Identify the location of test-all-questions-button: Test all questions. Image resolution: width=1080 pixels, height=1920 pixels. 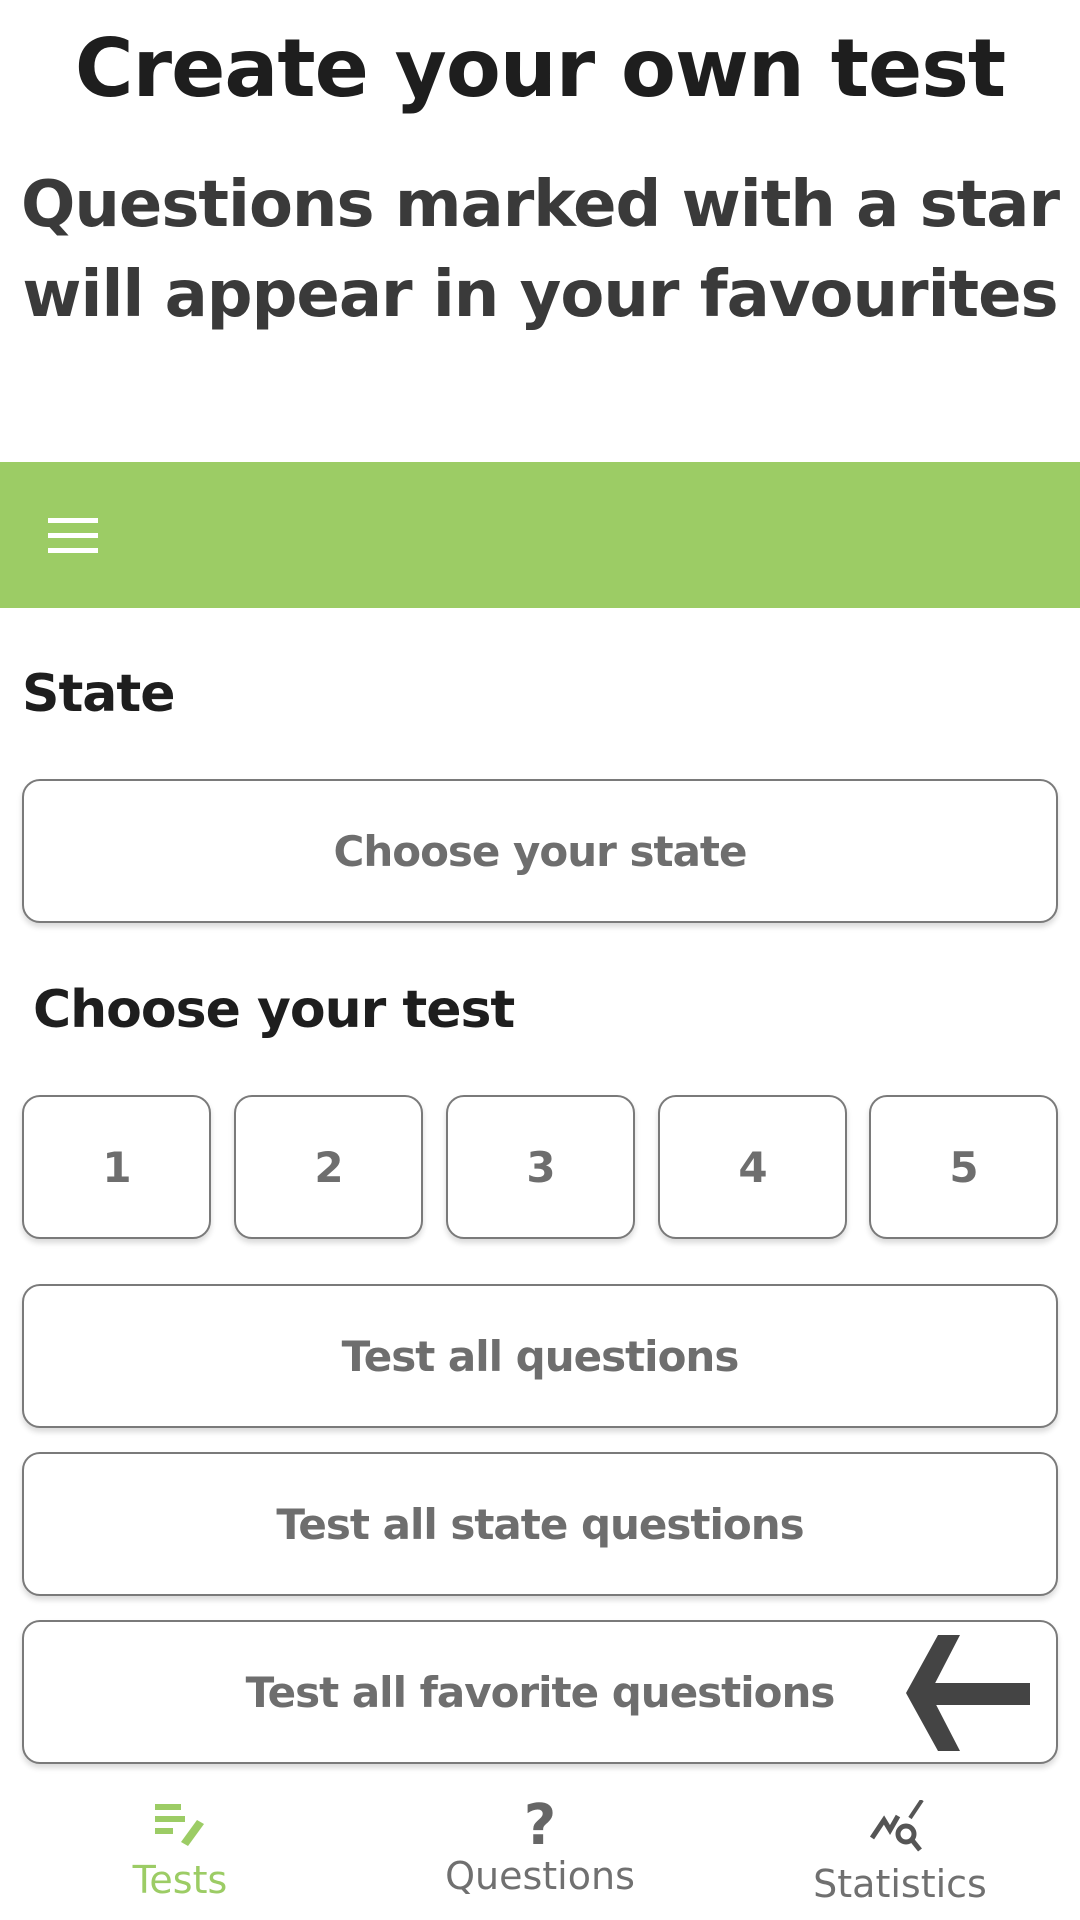
(540, 1356).